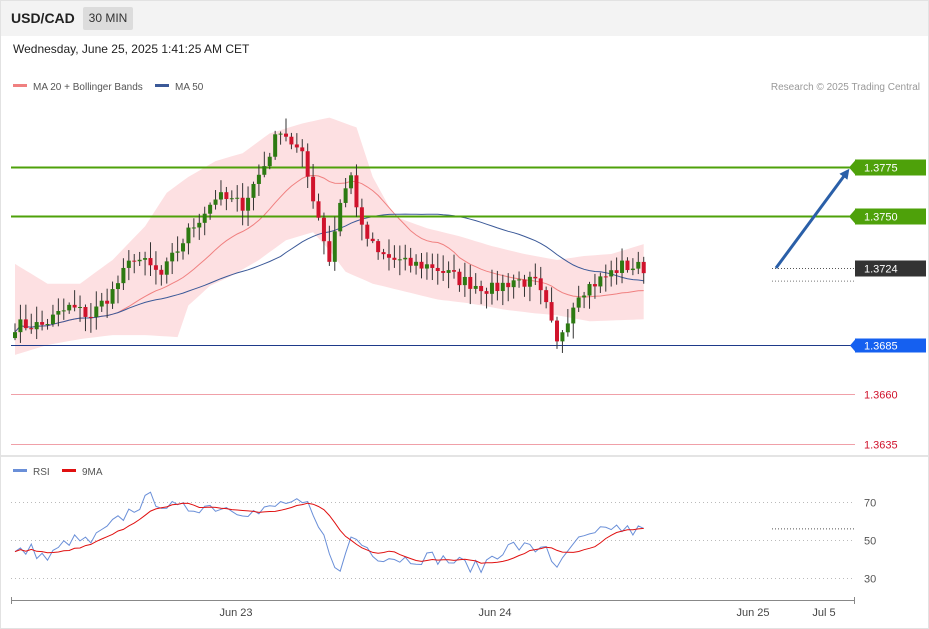  I want to click on last-price-label: 1.3724, so click(881, 270).